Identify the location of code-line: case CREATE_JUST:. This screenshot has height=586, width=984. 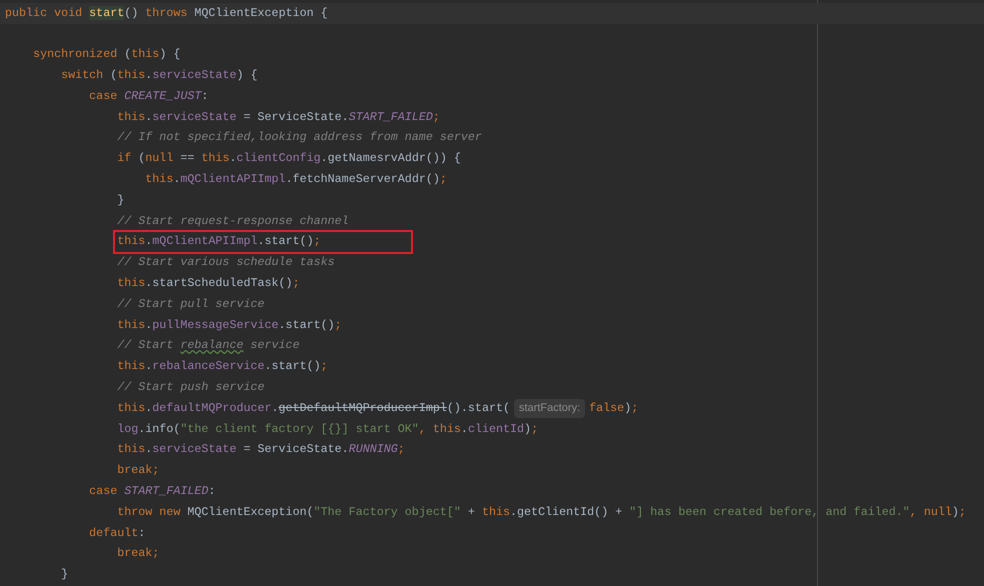
(148, 96).